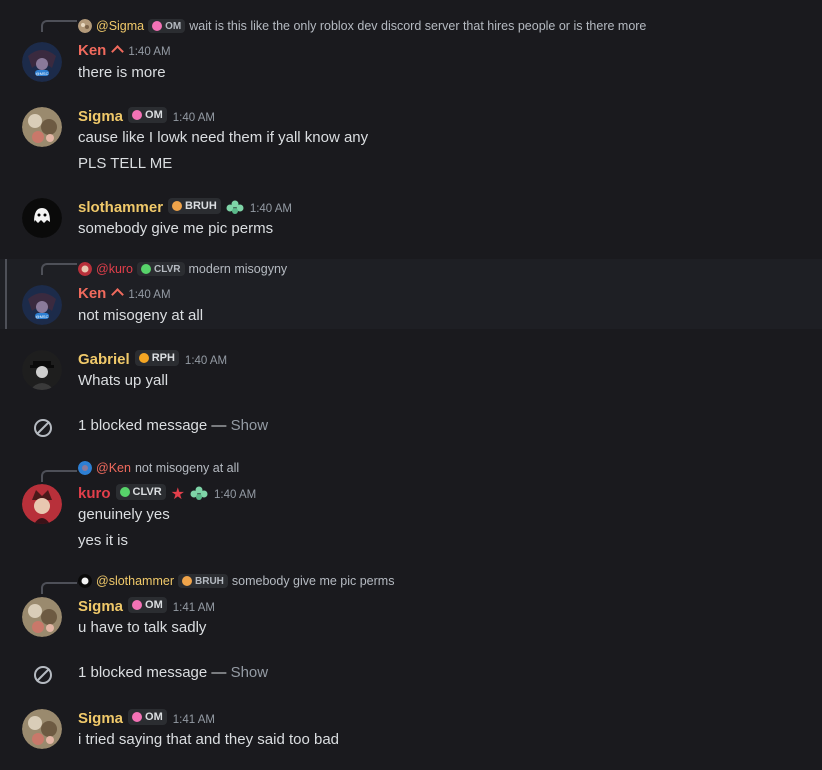 Image resolution: width=822 pixels, height=770 pixels. Describe the element at coordinates (42, 218) in the screenshot. I see `slothammer-avatar` at that location.